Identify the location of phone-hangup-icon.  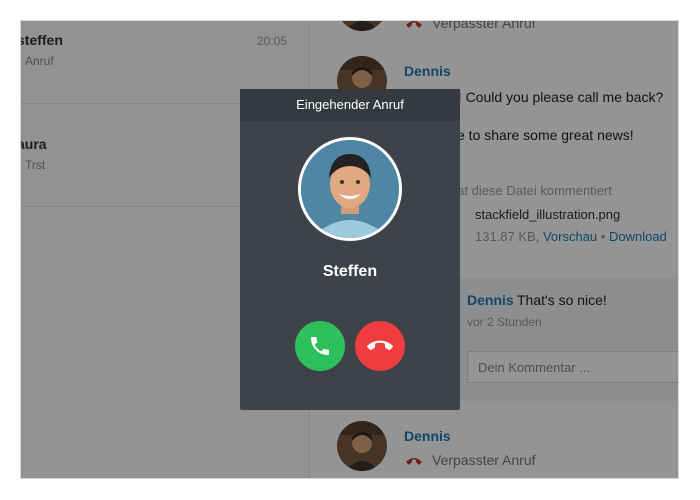
(380, 345).